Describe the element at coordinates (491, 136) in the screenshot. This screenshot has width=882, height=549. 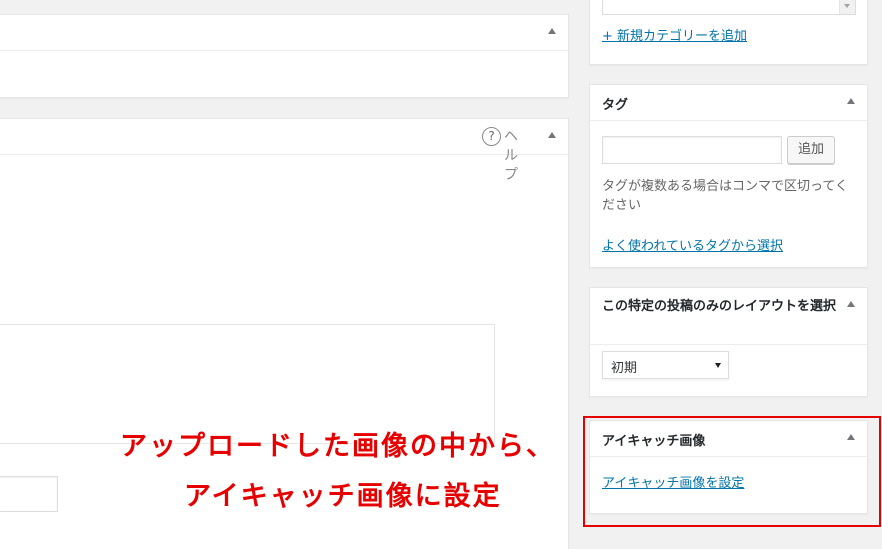
I see `help-icon: ?` at that location.